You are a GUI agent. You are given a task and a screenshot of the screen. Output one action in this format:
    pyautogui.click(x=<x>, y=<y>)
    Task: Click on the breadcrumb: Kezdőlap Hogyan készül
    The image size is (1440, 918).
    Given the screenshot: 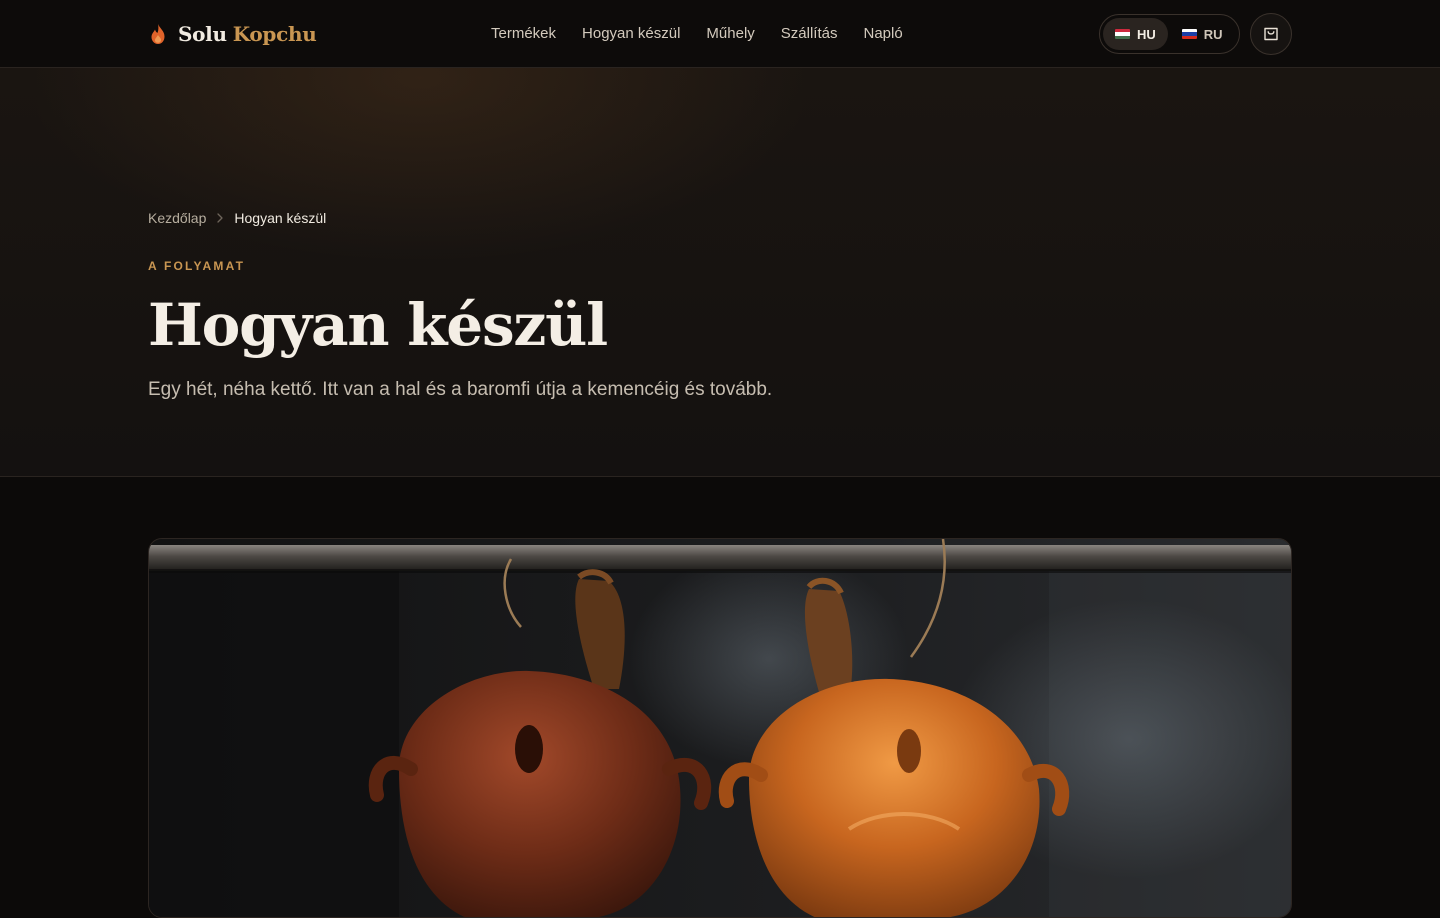 What is the action you would take?
    pyautogui.click(x=237, y=218)
    